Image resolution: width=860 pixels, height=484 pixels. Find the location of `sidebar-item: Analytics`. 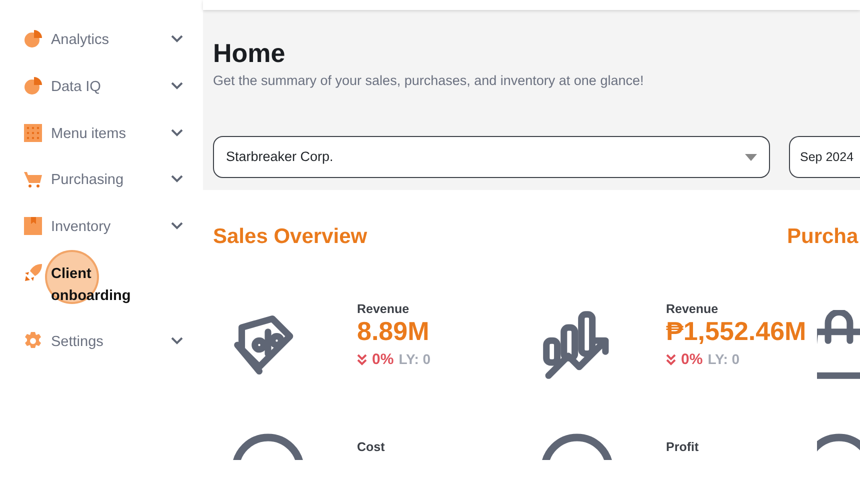

sidebar-item: Analytics is located at coordinates (101, 41).